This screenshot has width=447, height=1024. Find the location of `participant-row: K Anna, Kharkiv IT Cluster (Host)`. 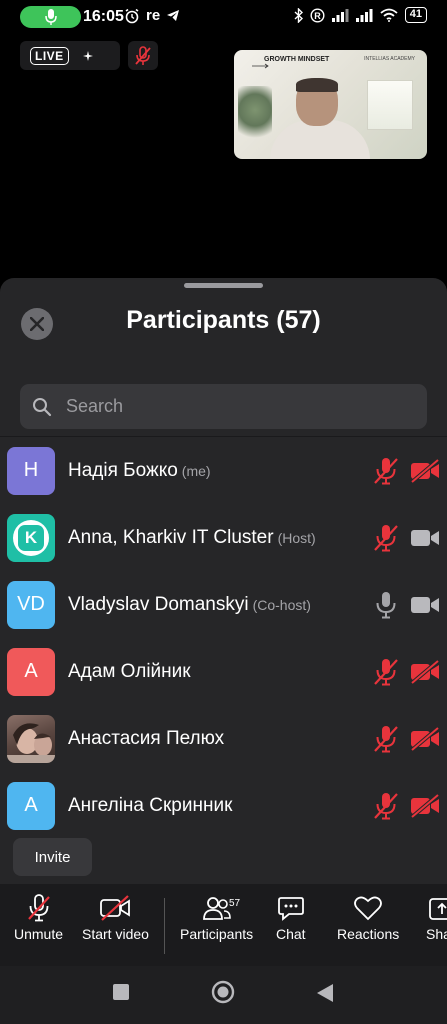

participant-row: K Anna, Kharkiv IT Cluster (Host) is located at coordinates (223, 537).